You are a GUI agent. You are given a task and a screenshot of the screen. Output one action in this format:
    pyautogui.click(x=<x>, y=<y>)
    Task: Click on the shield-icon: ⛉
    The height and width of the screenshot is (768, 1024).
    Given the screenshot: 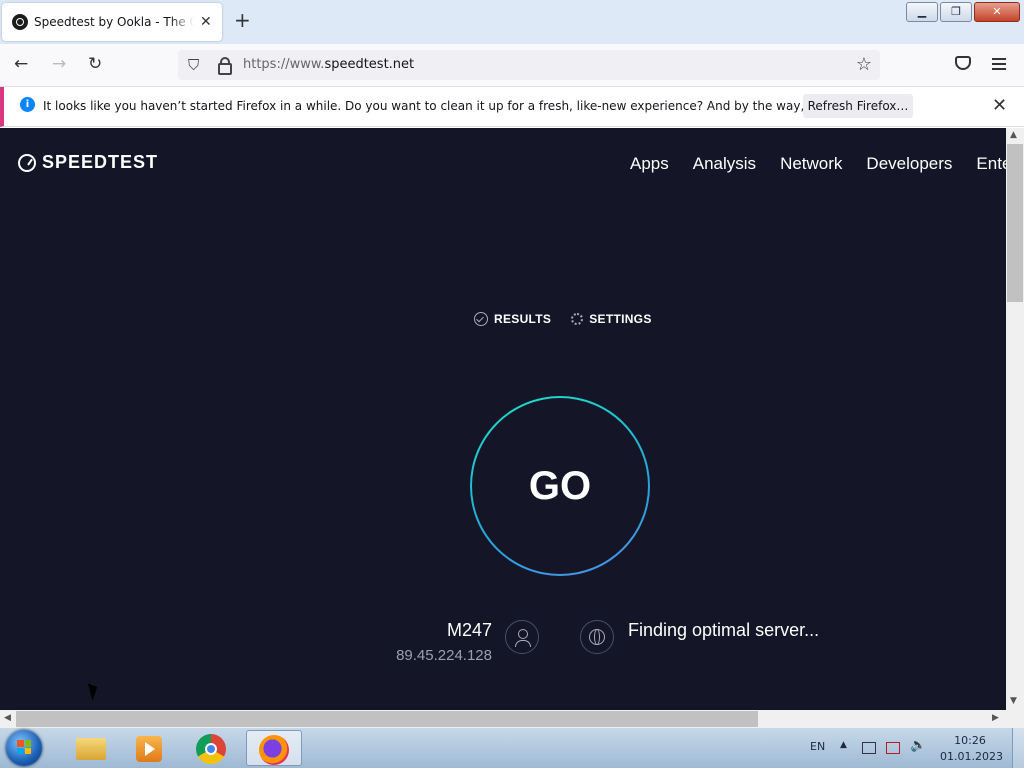 What is the action you would take?
    pyautogui.click(x=193, y=65)
    